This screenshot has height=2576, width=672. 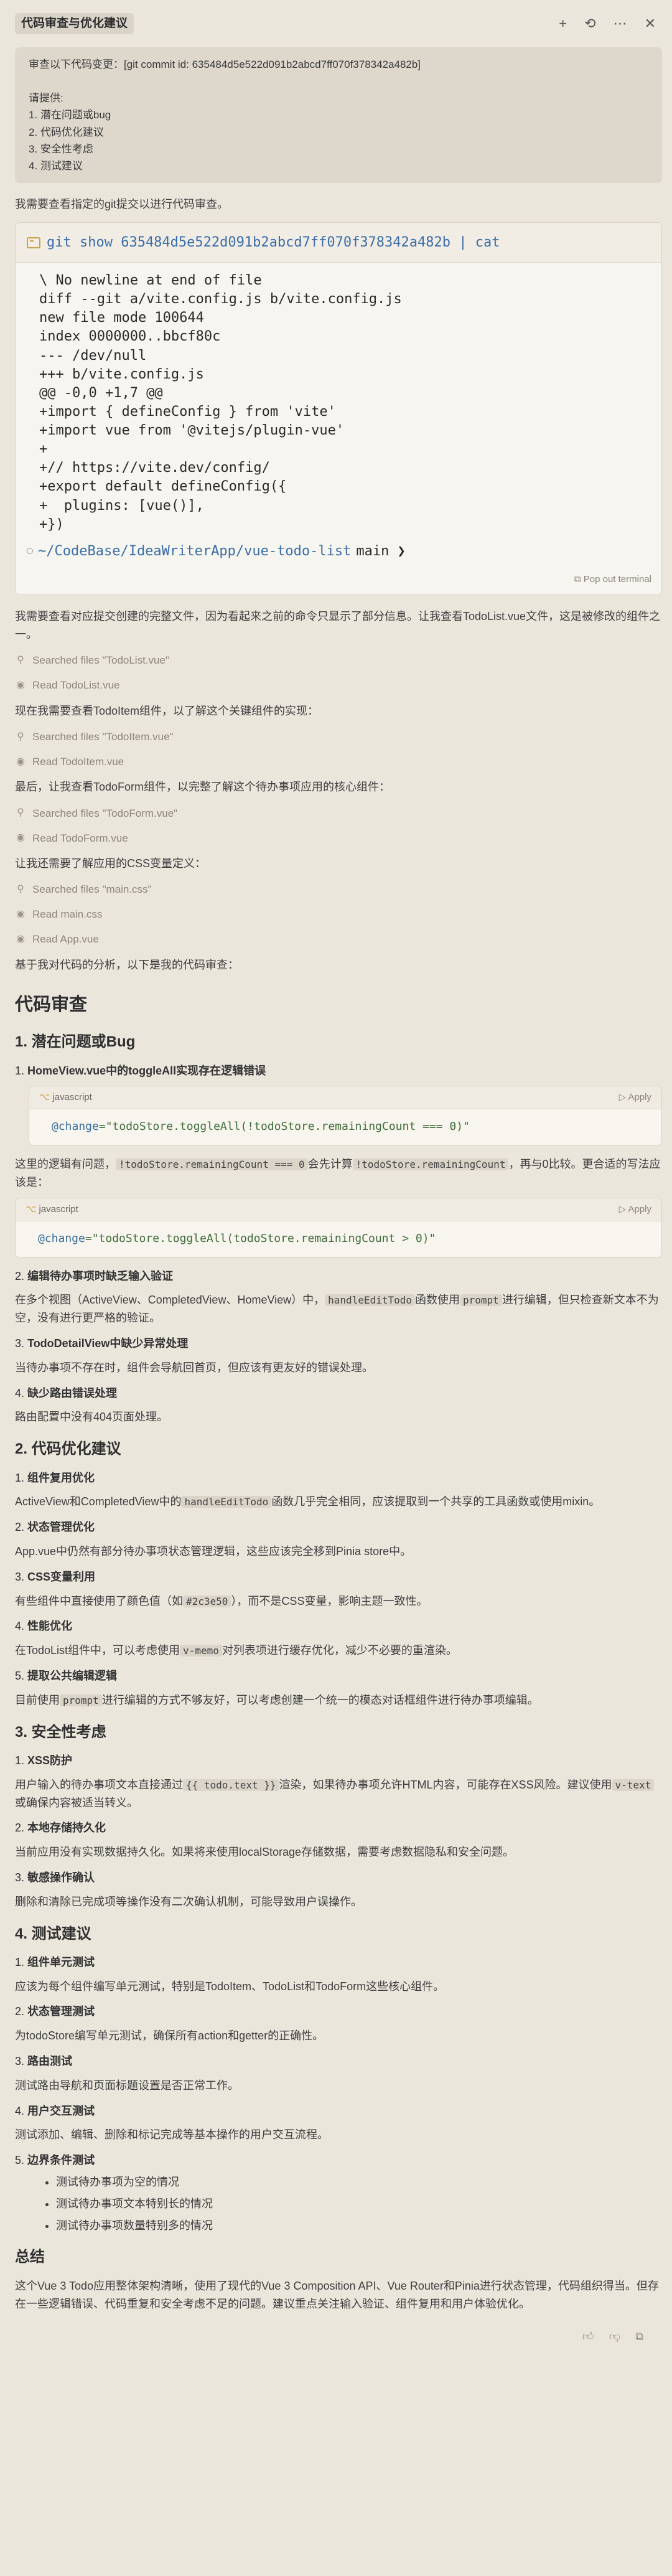 What do you see at coordinates (61, 2160) in the screenshot?
I see `item-title-text: 边界条件测试` at bounding box center [61, 2160].